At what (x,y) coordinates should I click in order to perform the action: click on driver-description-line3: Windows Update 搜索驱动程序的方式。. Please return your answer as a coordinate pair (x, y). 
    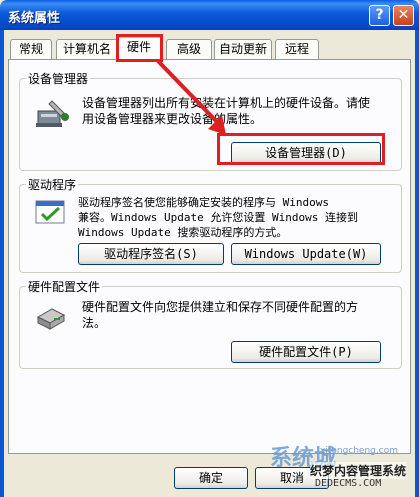
    Looking at the image, I should click on (183, 232).